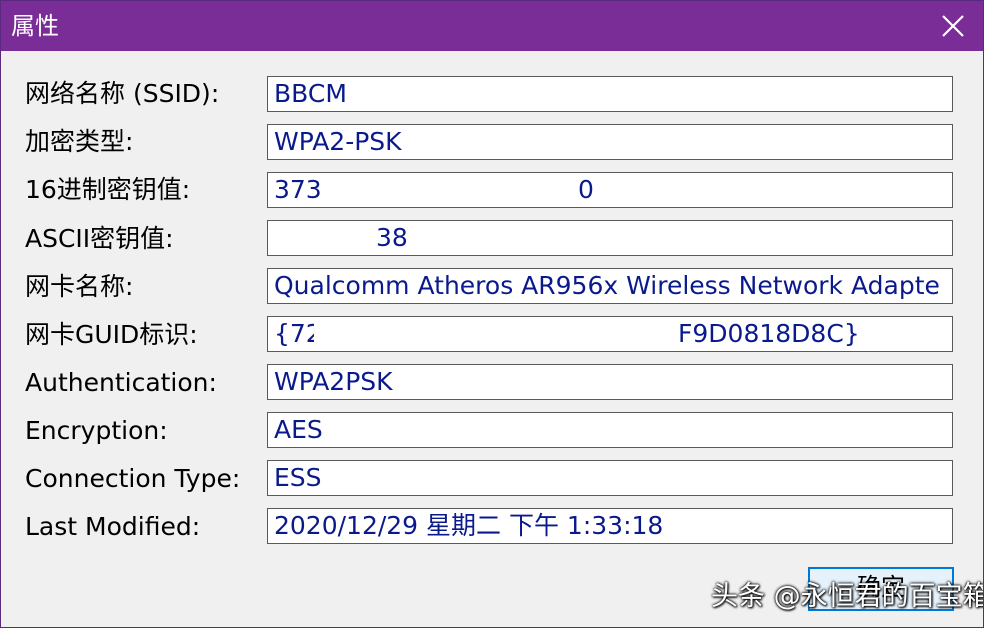 This screenshot has width=984, height=628. Describe the element at coordinates (298, 189) in the screenshot. I see `hex-key-value: 373` at that location.